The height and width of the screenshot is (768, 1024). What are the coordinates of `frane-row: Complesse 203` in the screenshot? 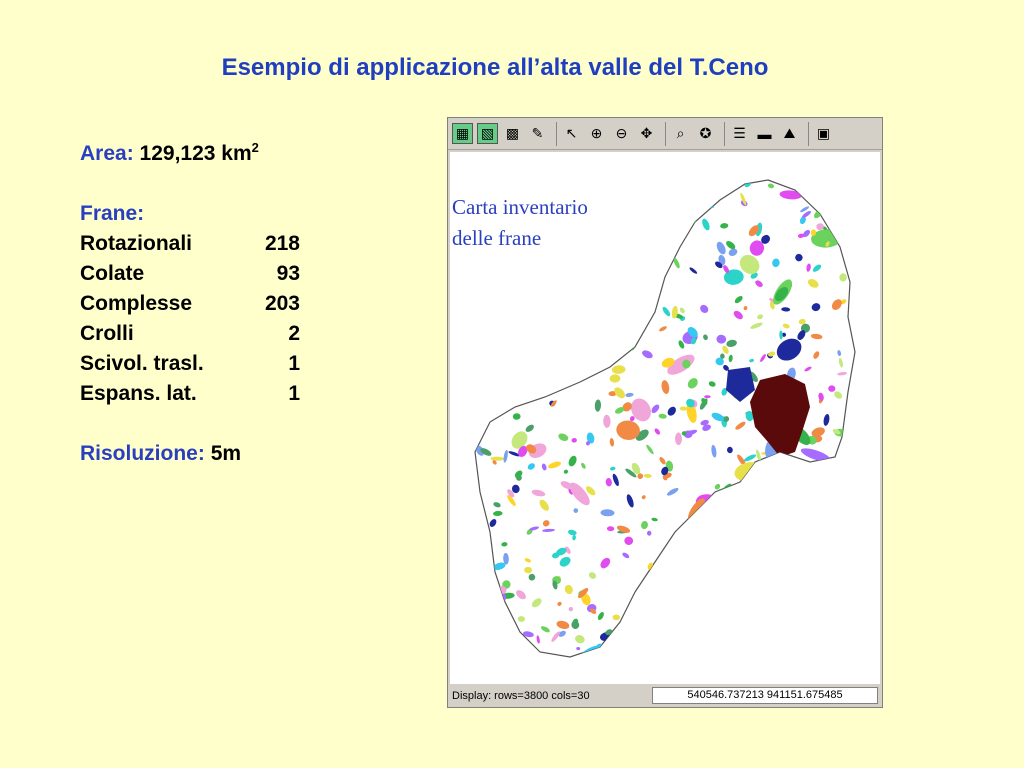 It's located at (190, 304).